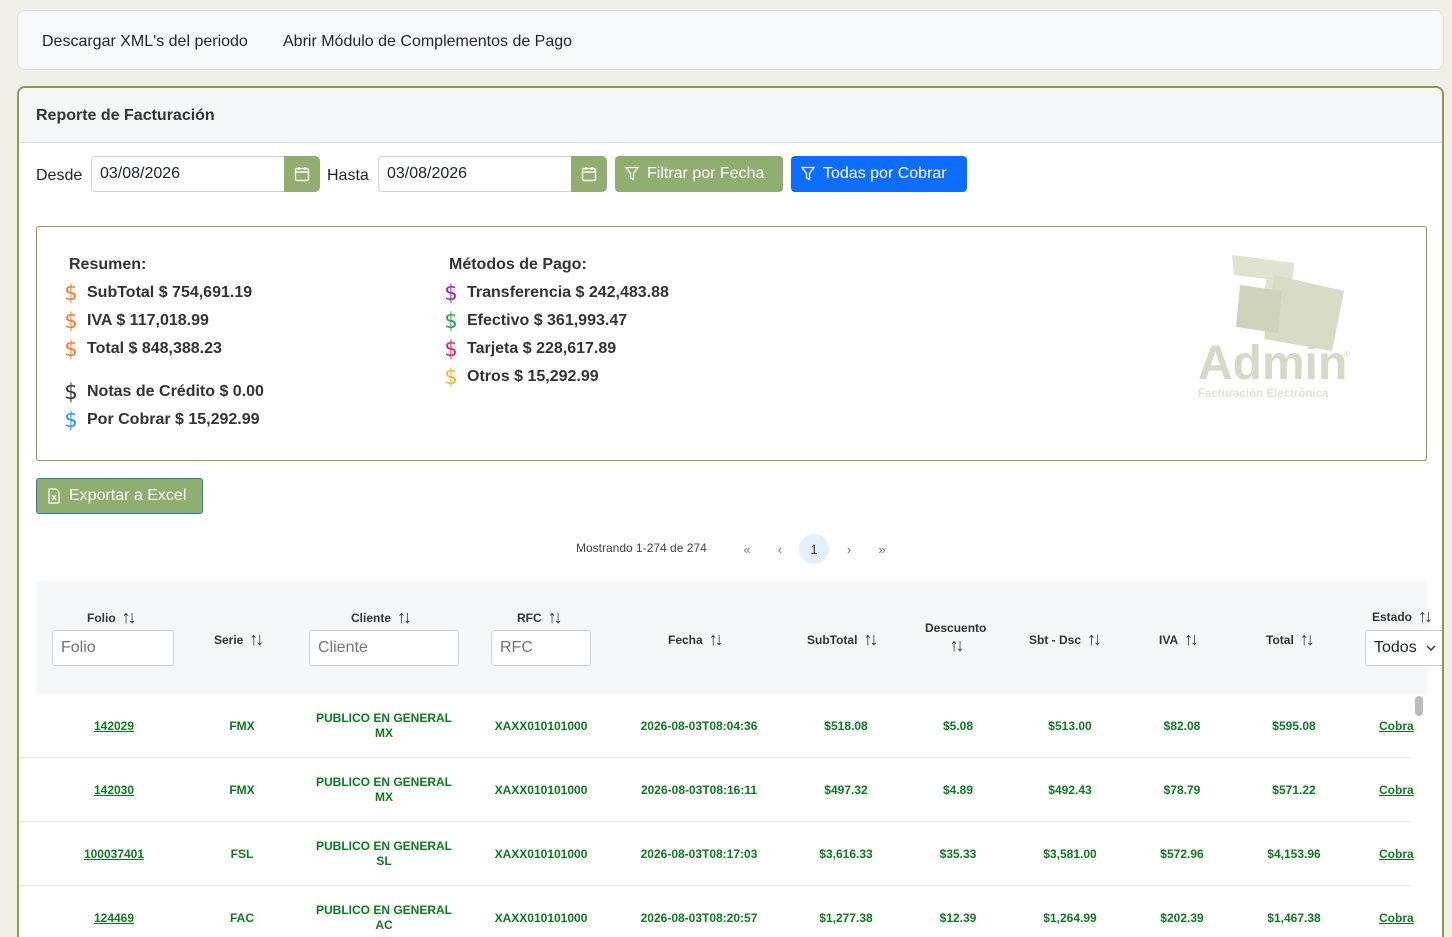  I want to click on iva-header: IVA ↑↓, so click(1179, 639).